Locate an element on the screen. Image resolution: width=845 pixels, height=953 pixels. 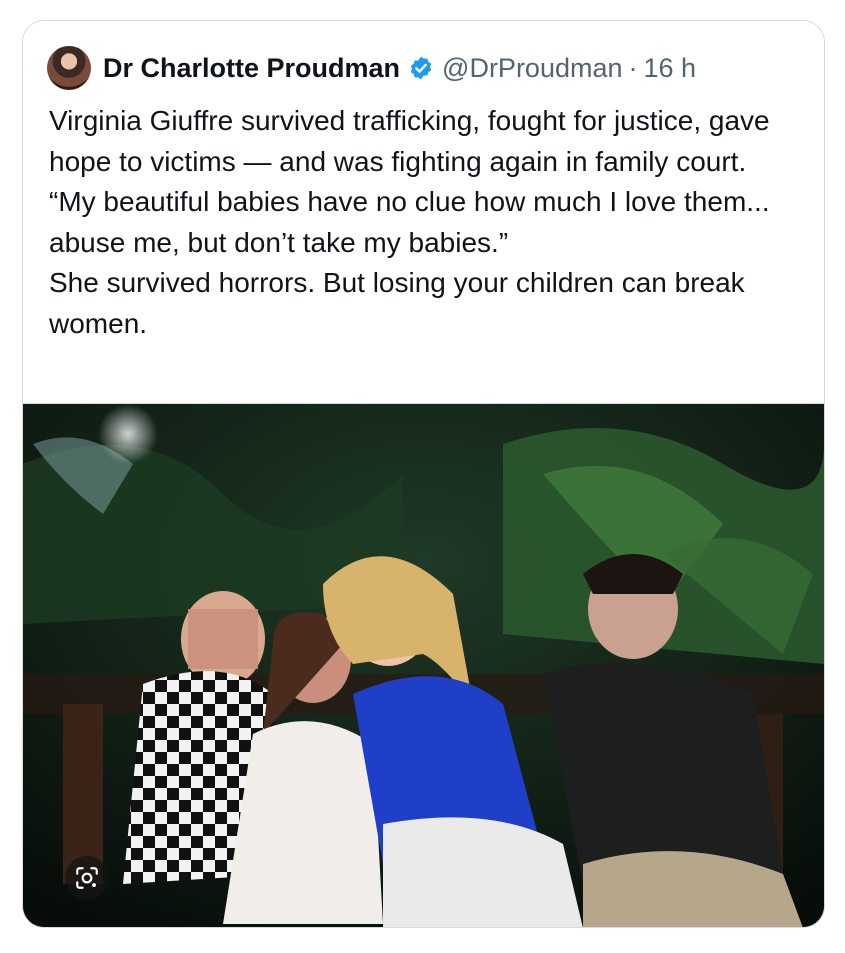
author-name: Dr Charlotte Proudman is located at coordinates (251, 68).